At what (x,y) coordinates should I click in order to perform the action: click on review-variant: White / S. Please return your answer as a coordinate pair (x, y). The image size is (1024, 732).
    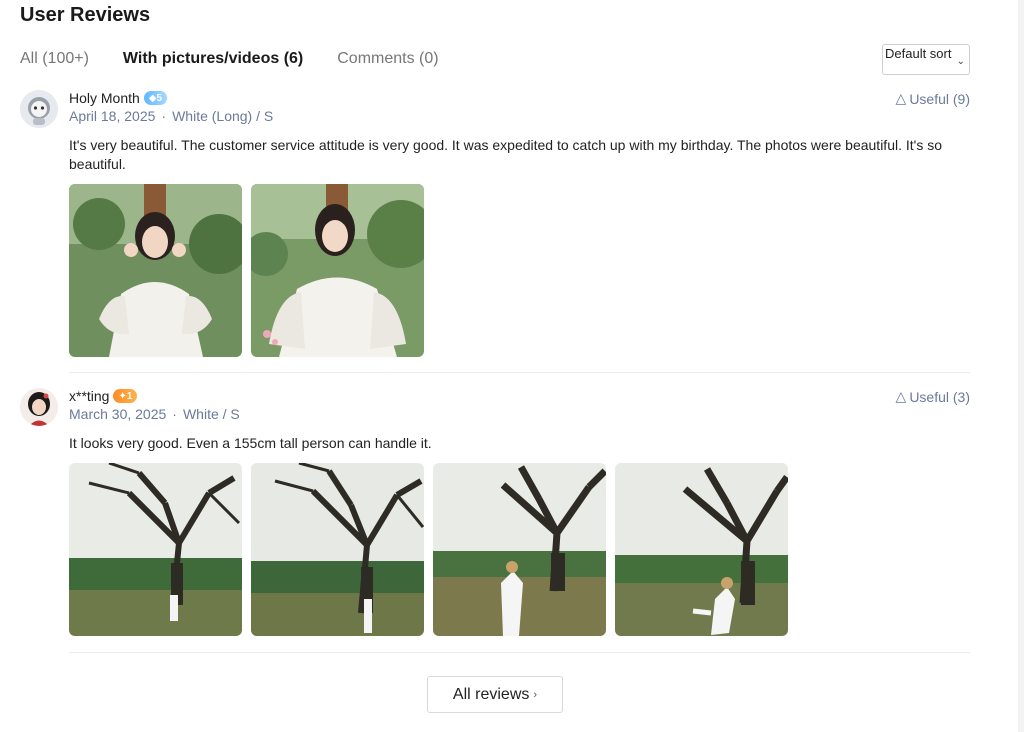
    Looking at the image, I should click on (211, 414).